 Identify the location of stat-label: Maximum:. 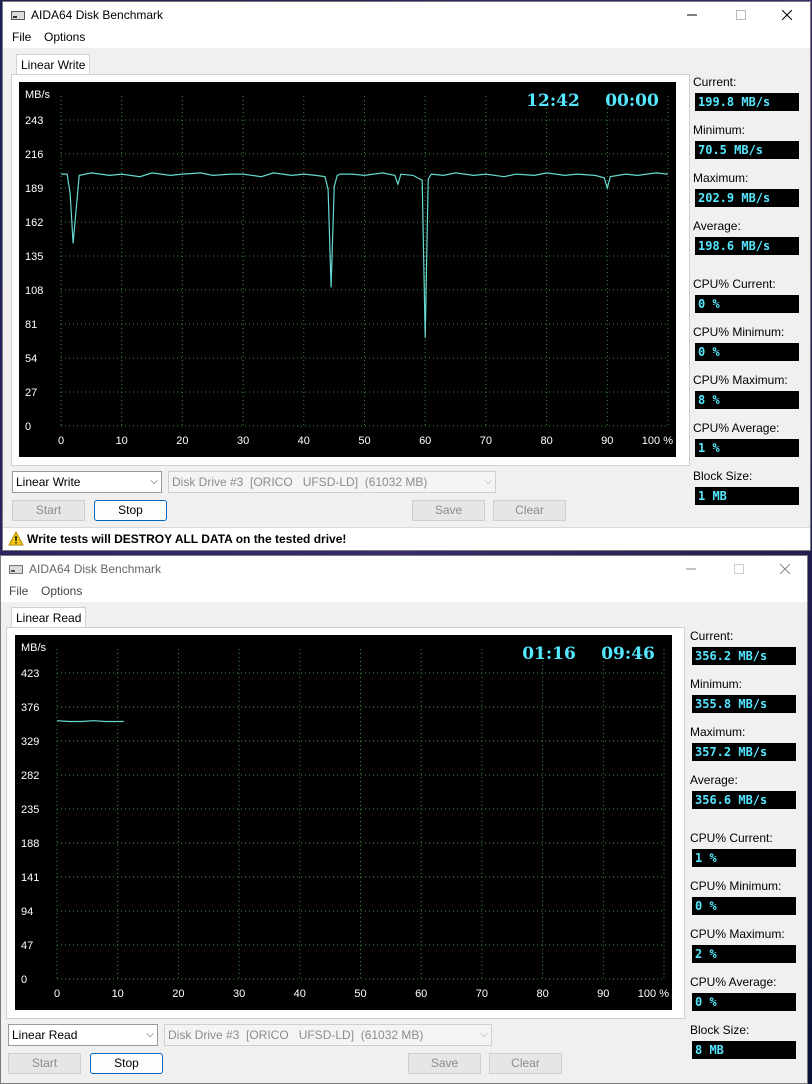
(721, 178).